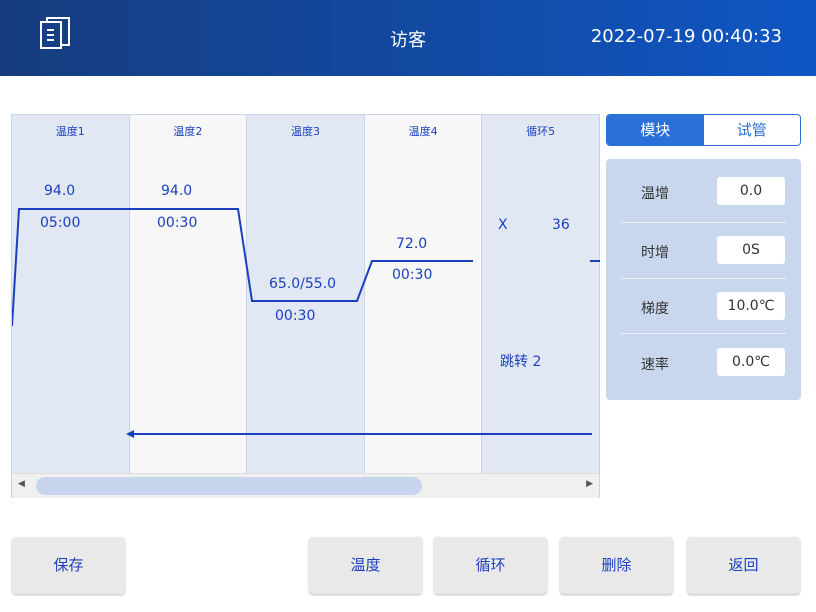 The image size is (816, 612). I want to click on step1-time: 05:00, so click(60, 223).